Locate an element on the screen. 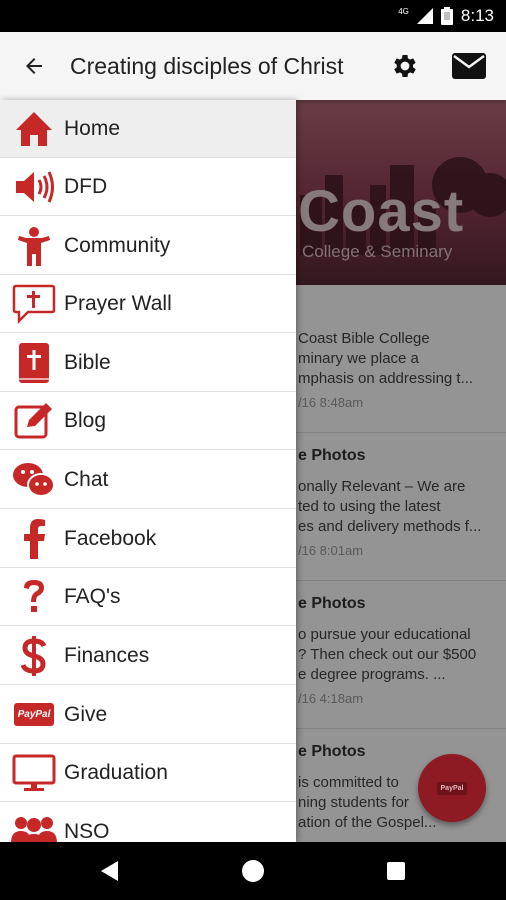 The height and width of the screenshot is (900, 506). paypal-badge: PayPal is located at coordinates (34, 714).